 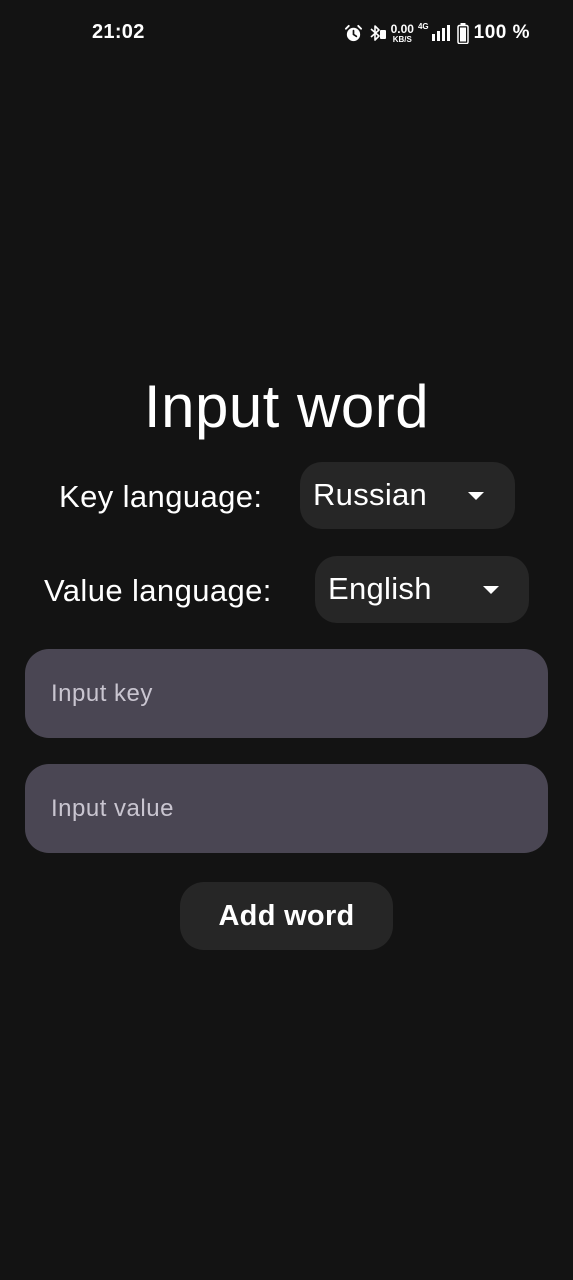 I want to click on battery-icon, so click(x=462, y=33).